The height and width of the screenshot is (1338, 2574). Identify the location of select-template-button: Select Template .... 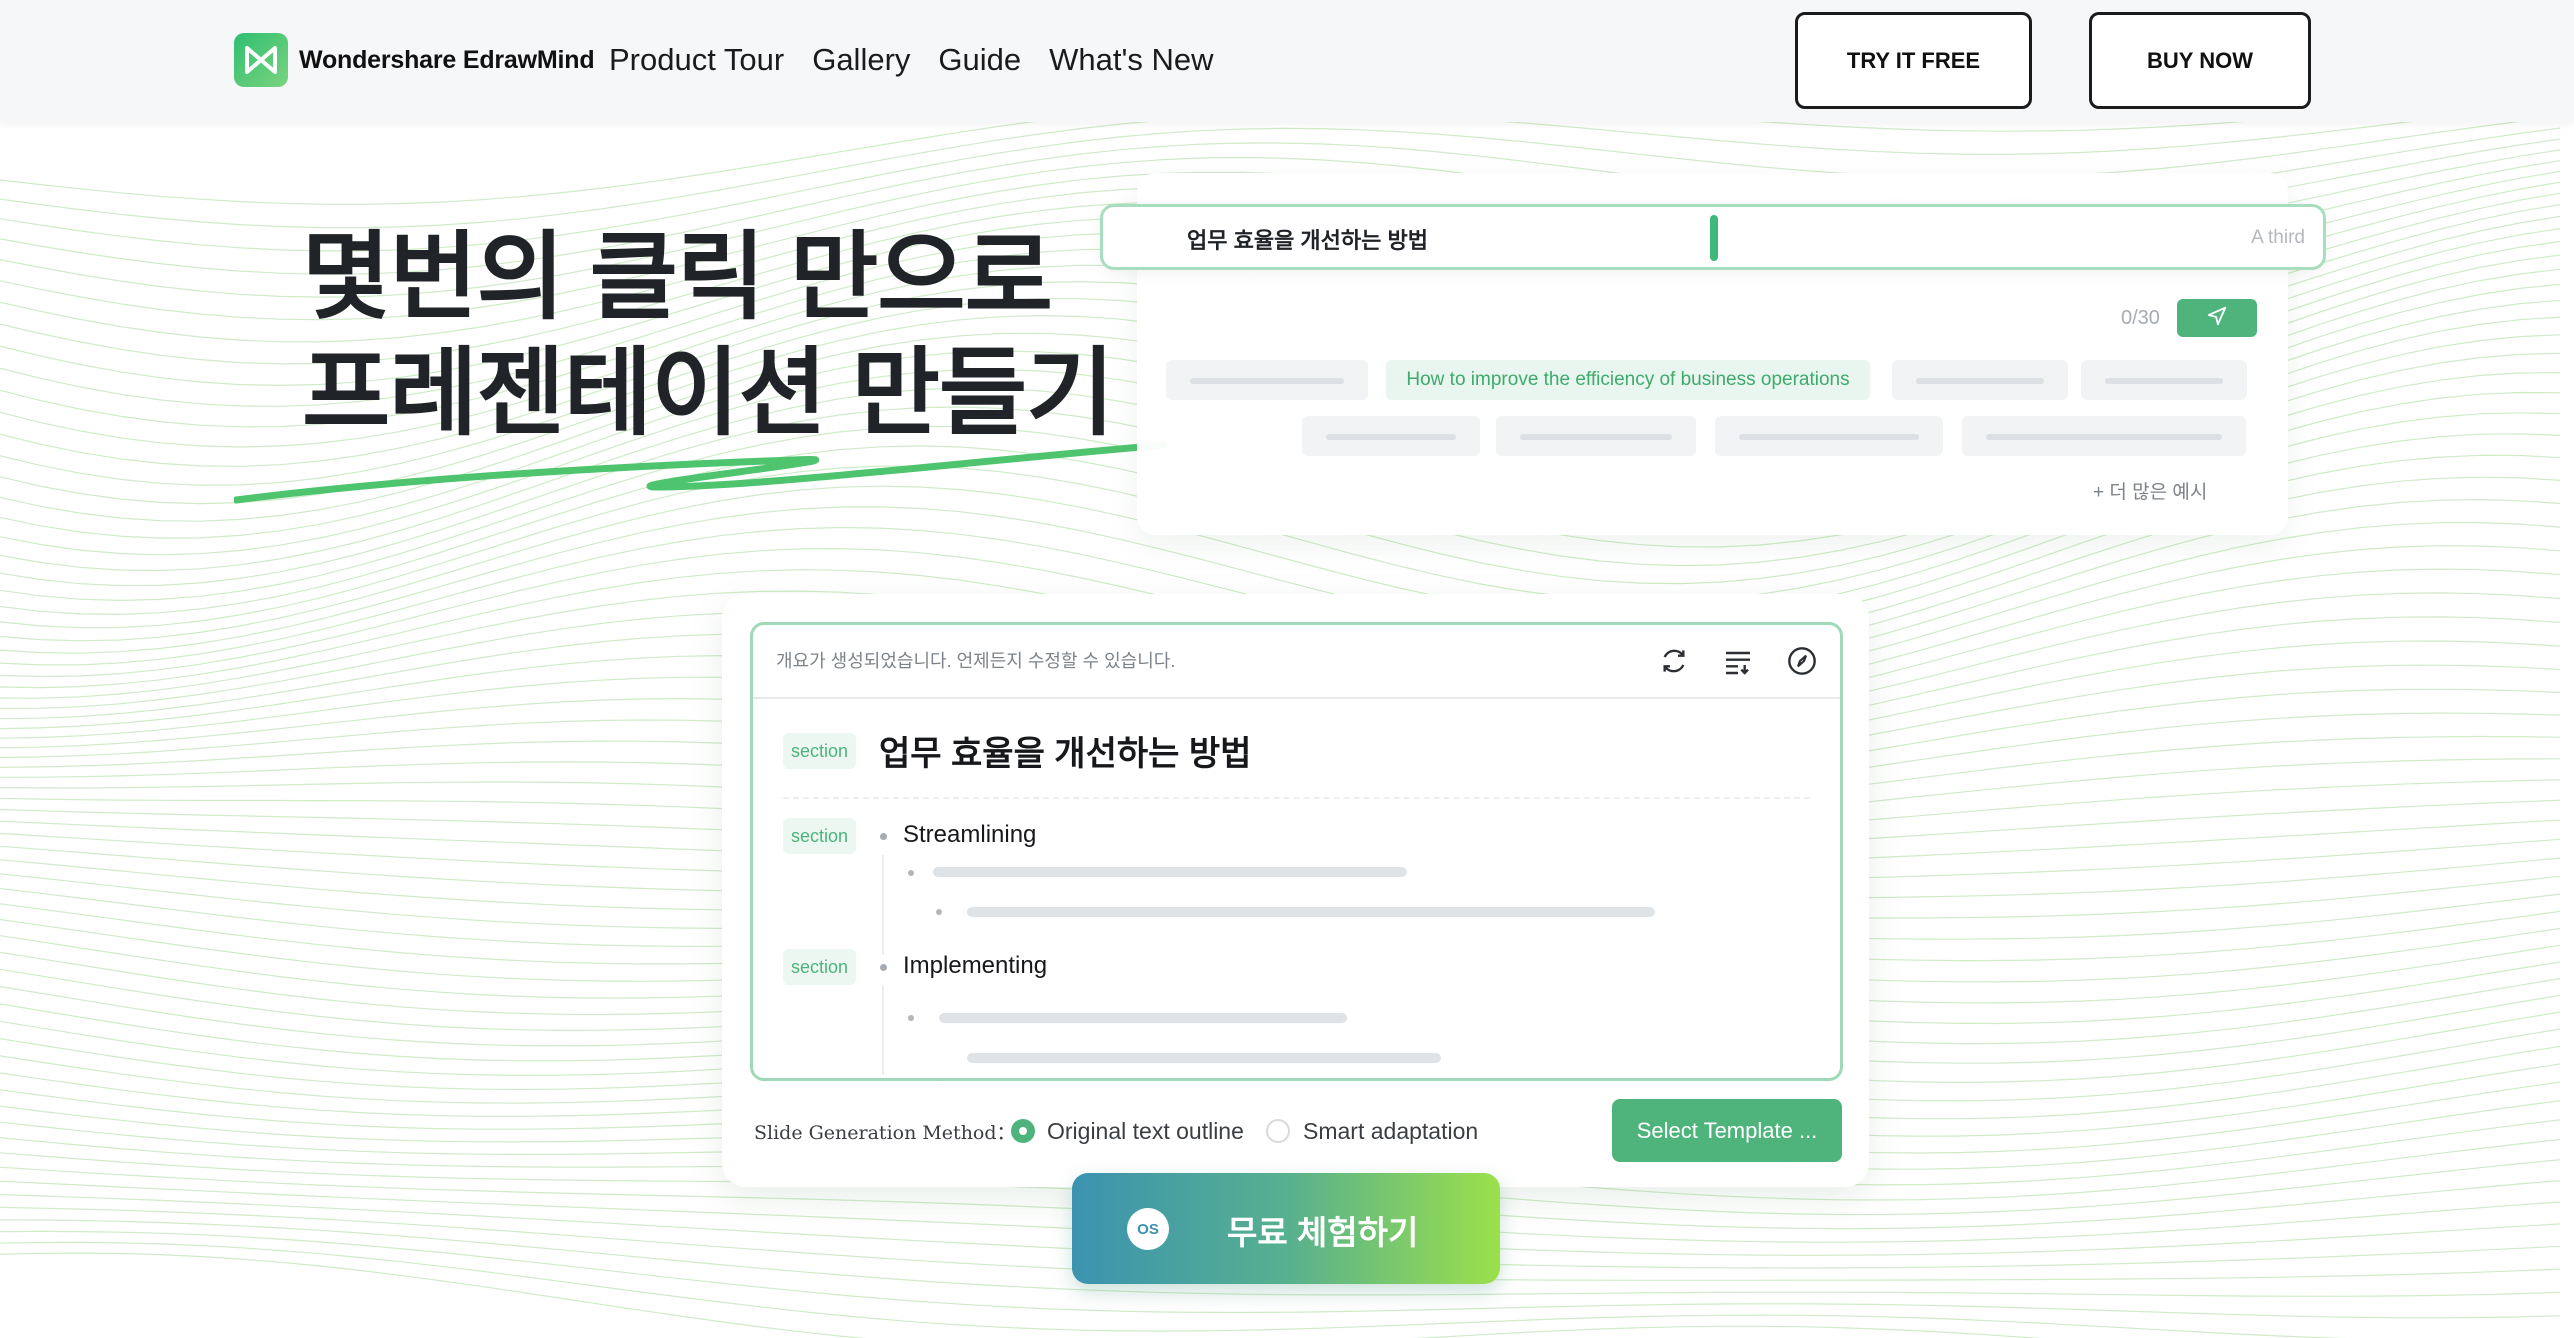
(1727, 1130).